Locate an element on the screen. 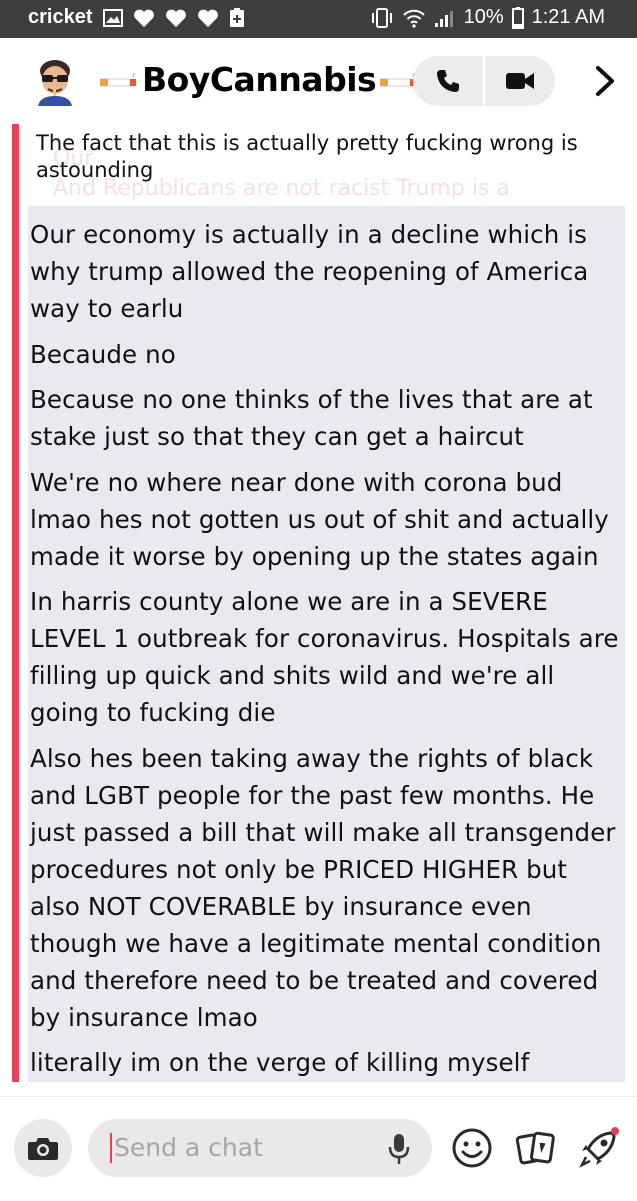 Image resolution: width=637 pixels, height=1201 pixels. video-call-button is located at coordinates (520, 81).